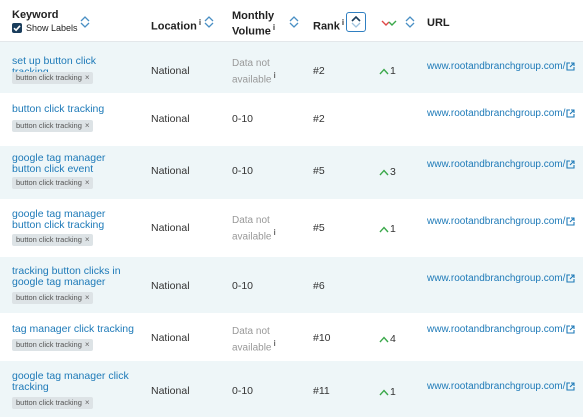  What do you see at coordinates (209, 22) in the screenshot?
I see `location-sort-icon` at bounding box center [209, 22].